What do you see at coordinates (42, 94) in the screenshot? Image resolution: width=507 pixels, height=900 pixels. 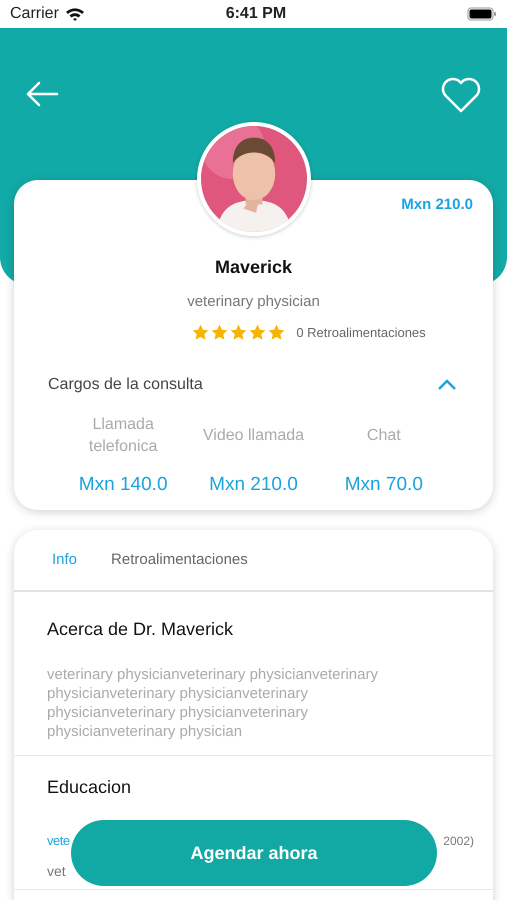 I see `back-arrow-icon` at bounding box center [42, 94].